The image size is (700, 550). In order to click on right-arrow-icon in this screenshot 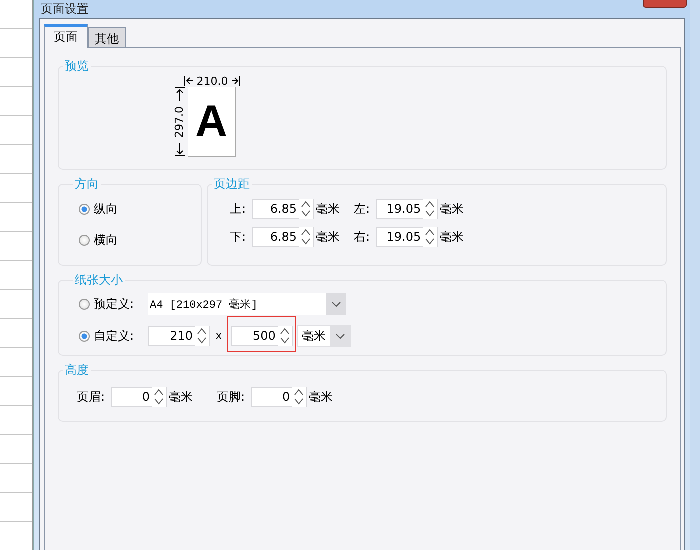, I will do `click(236, 81)`.